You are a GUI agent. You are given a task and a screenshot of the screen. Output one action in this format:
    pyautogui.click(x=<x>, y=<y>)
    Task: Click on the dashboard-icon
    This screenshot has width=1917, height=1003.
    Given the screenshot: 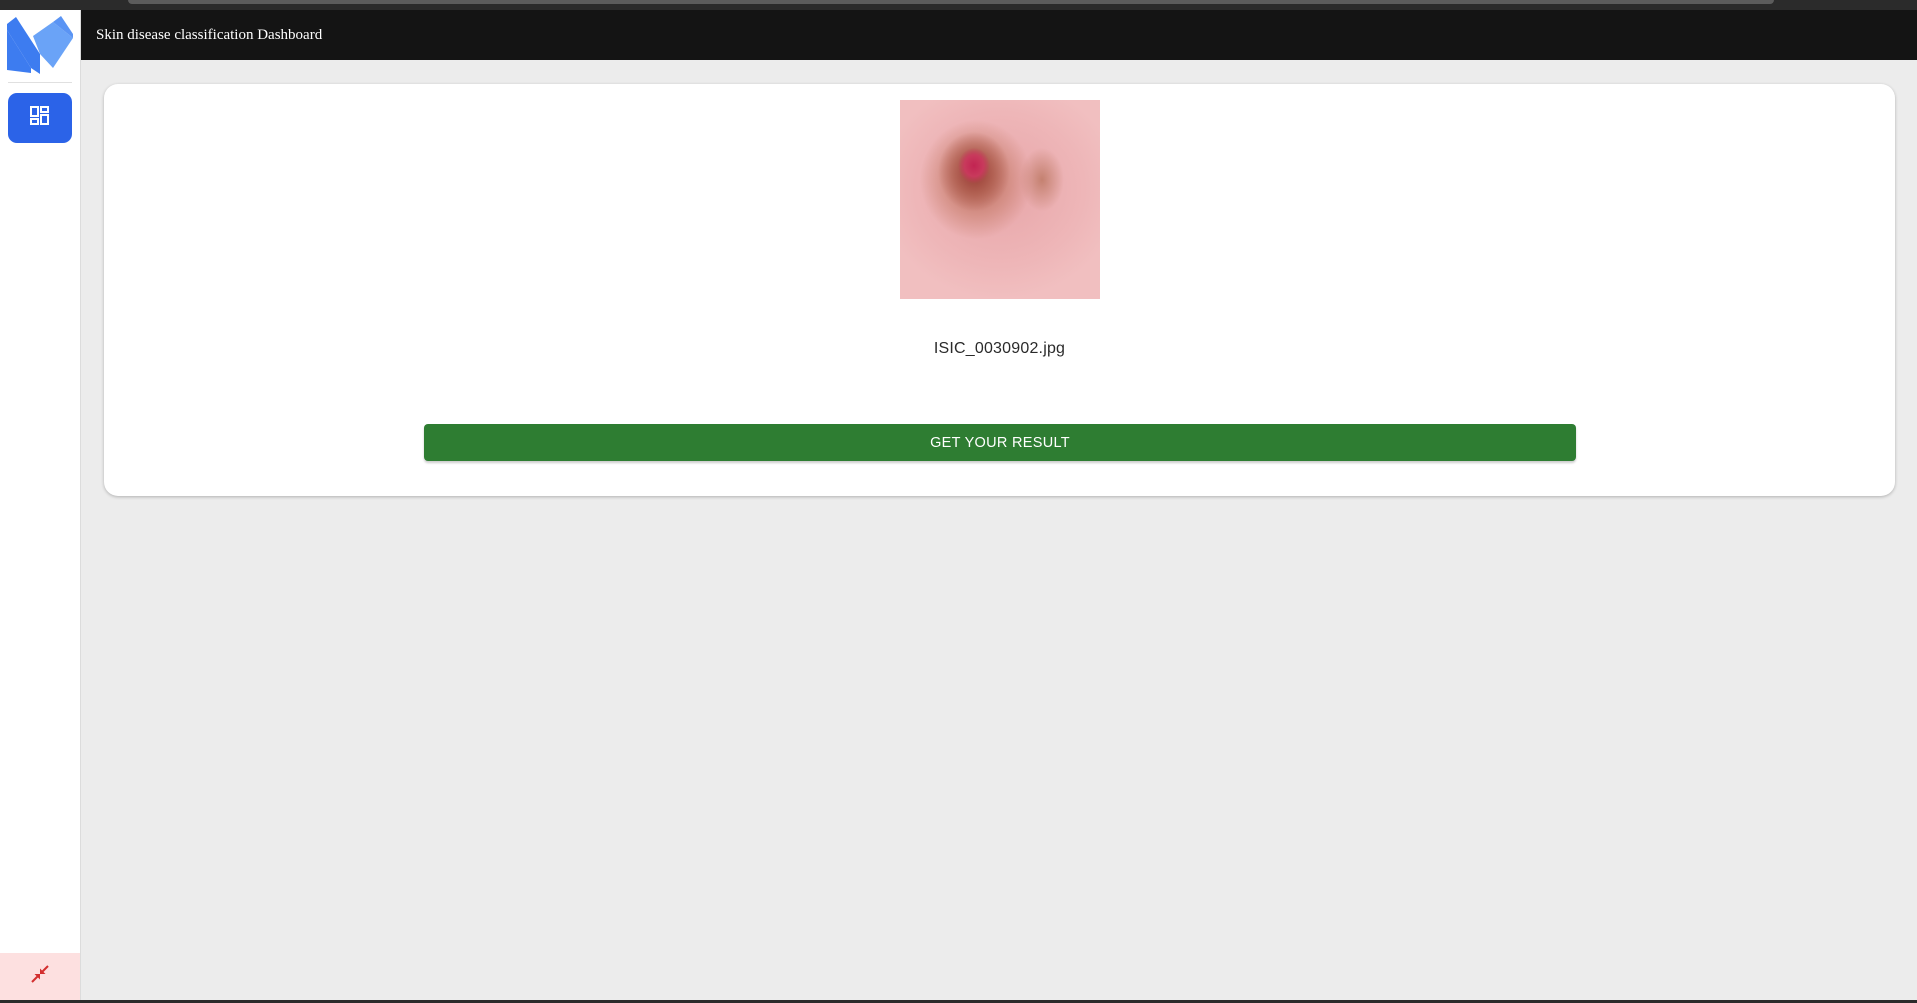 What is the action you would take?
    pyautogui.click(x=40, y=118)
    